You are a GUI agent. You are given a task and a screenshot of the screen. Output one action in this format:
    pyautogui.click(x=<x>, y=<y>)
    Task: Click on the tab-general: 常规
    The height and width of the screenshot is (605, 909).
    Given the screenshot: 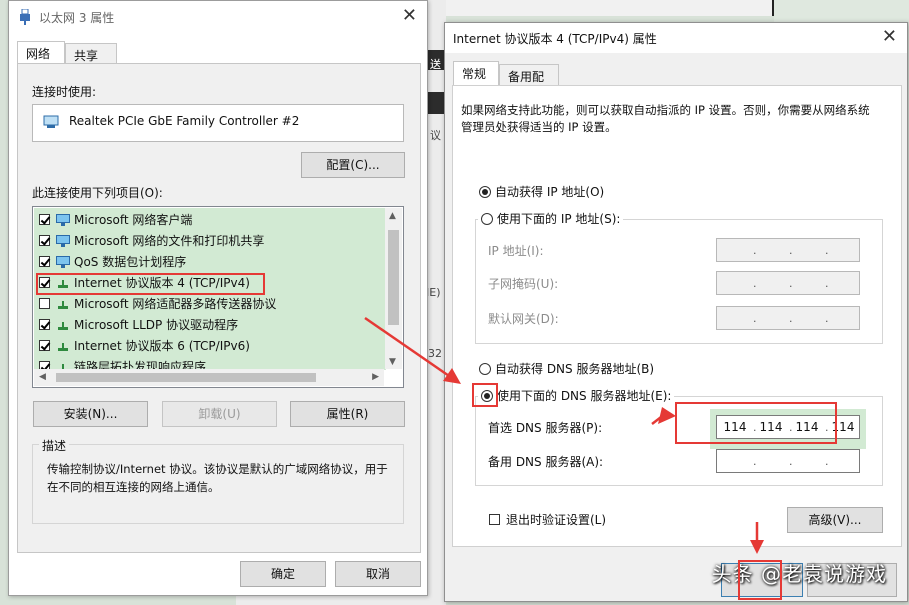 What is the action you would take?
    pyautogui.click(x=476, y=73)
    